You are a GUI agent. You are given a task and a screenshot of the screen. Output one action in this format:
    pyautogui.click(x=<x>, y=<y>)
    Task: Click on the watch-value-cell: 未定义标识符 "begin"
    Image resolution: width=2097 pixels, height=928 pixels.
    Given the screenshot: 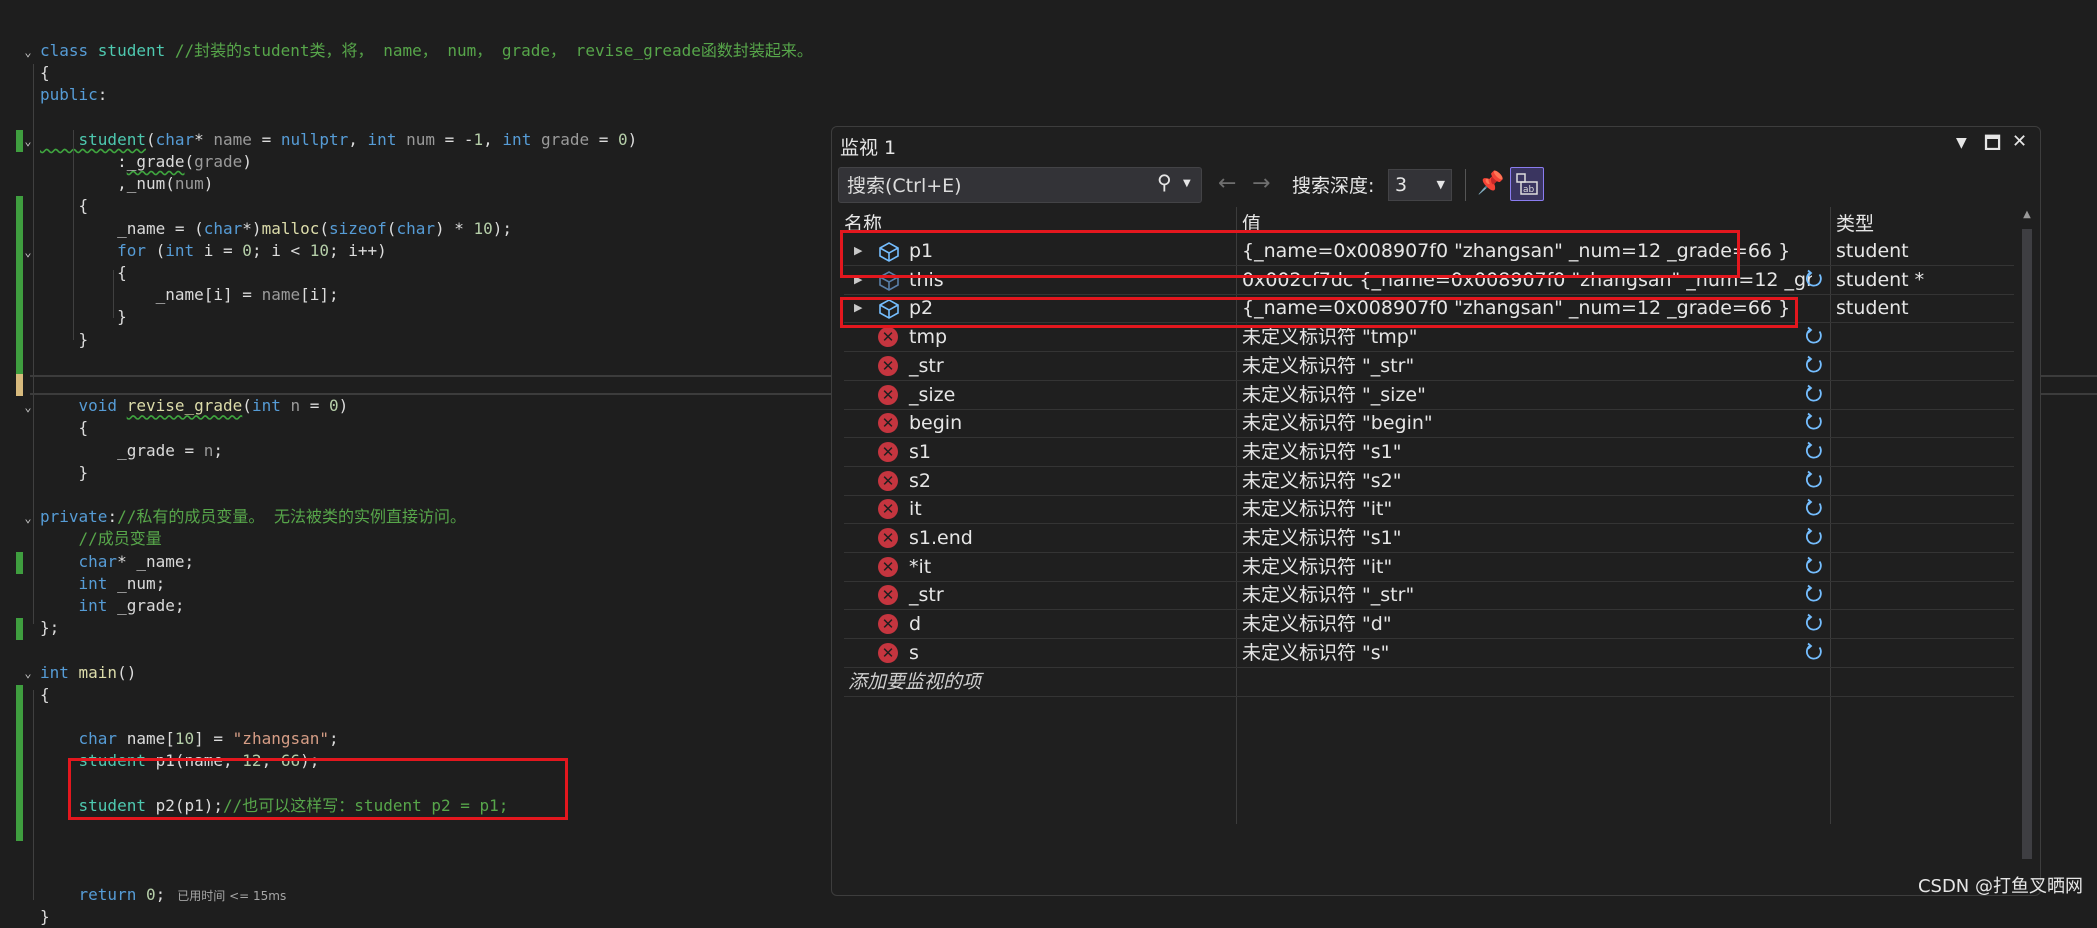 What is the action you would take?
    pyautogui.click(x=1527, y=423)
    